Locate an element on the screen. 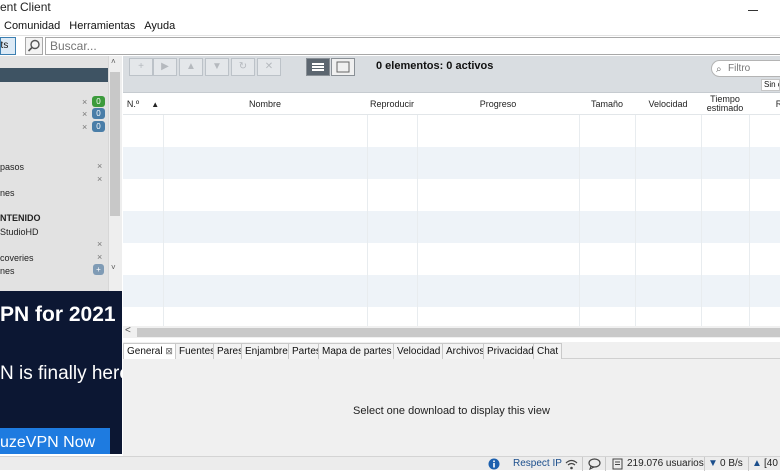  scroll-left-icon: < is located at coordinates (128, 330).